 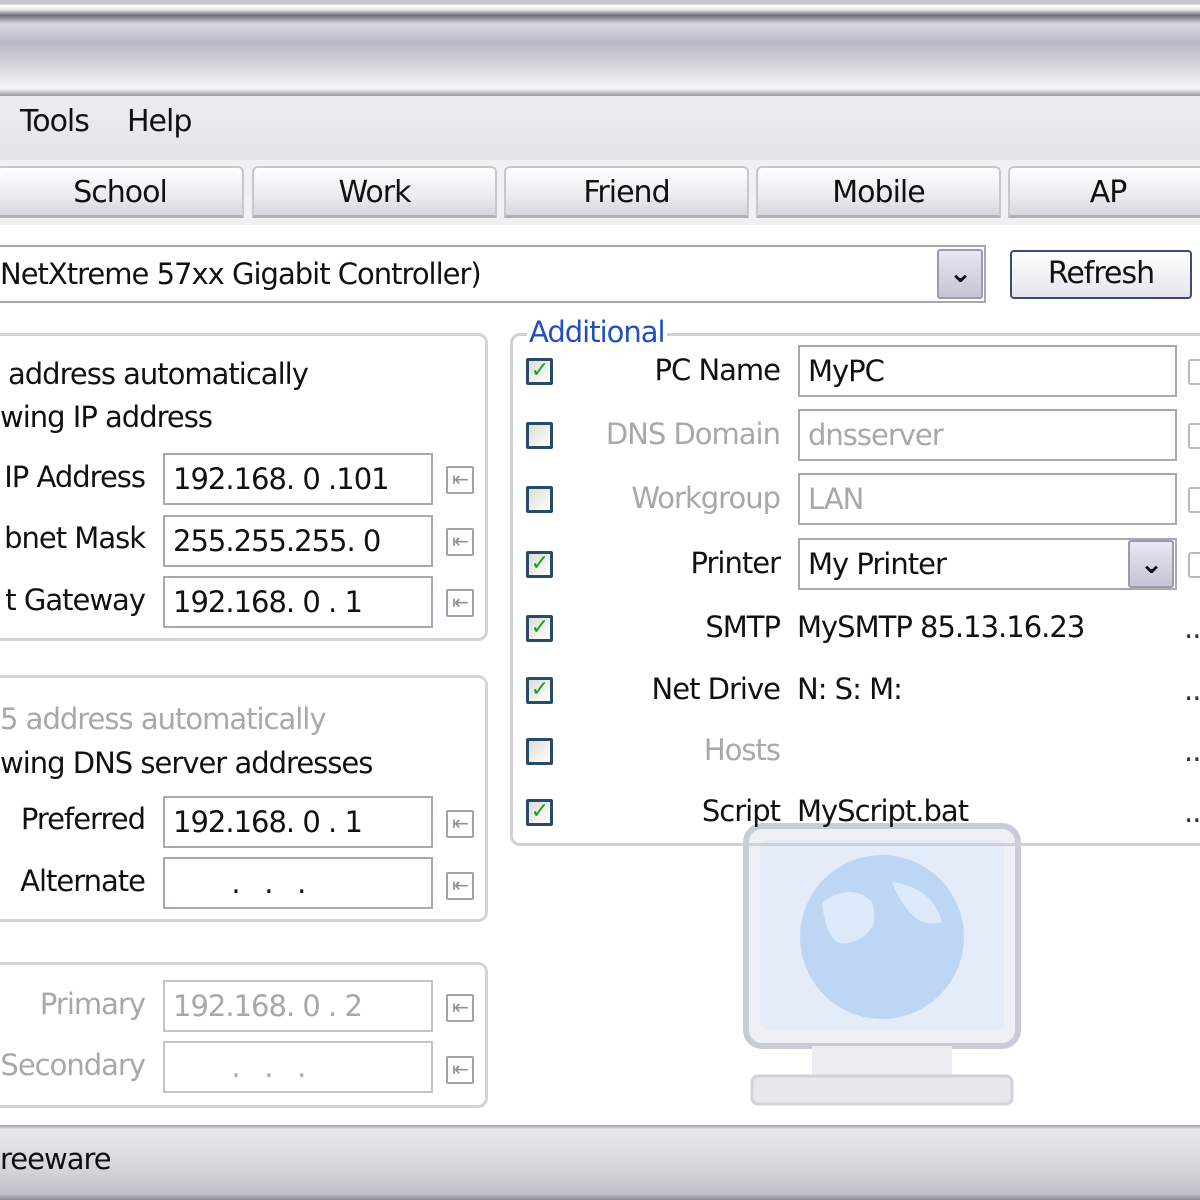 What do you see at coordinates (298, 479) in the screenshot?
I see `ip-address-field: 192.168. 0 .101` at bounding box center [298, 479].